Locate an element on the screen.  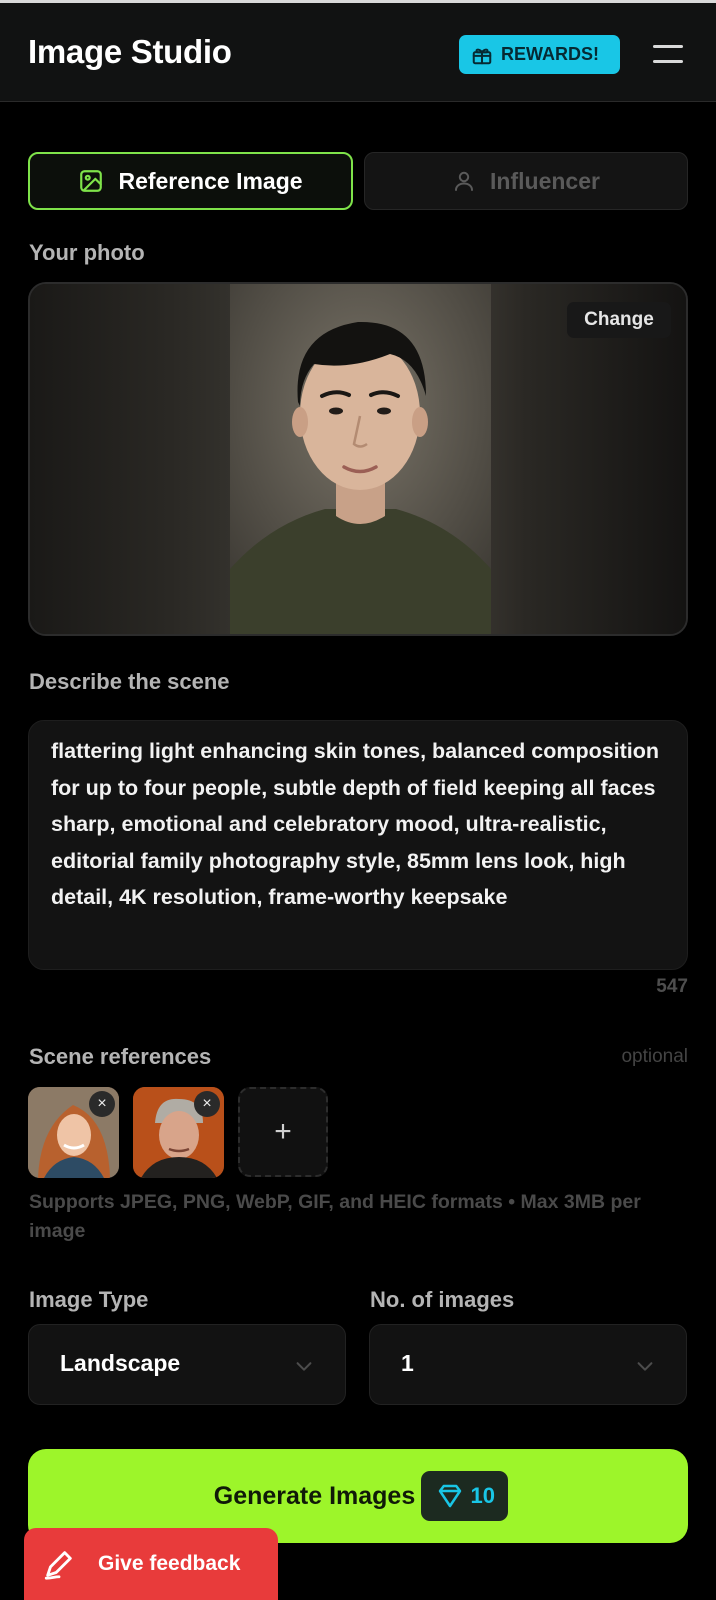
app-header: Image Studio REWARDS! is located at coordinates (358, 51).